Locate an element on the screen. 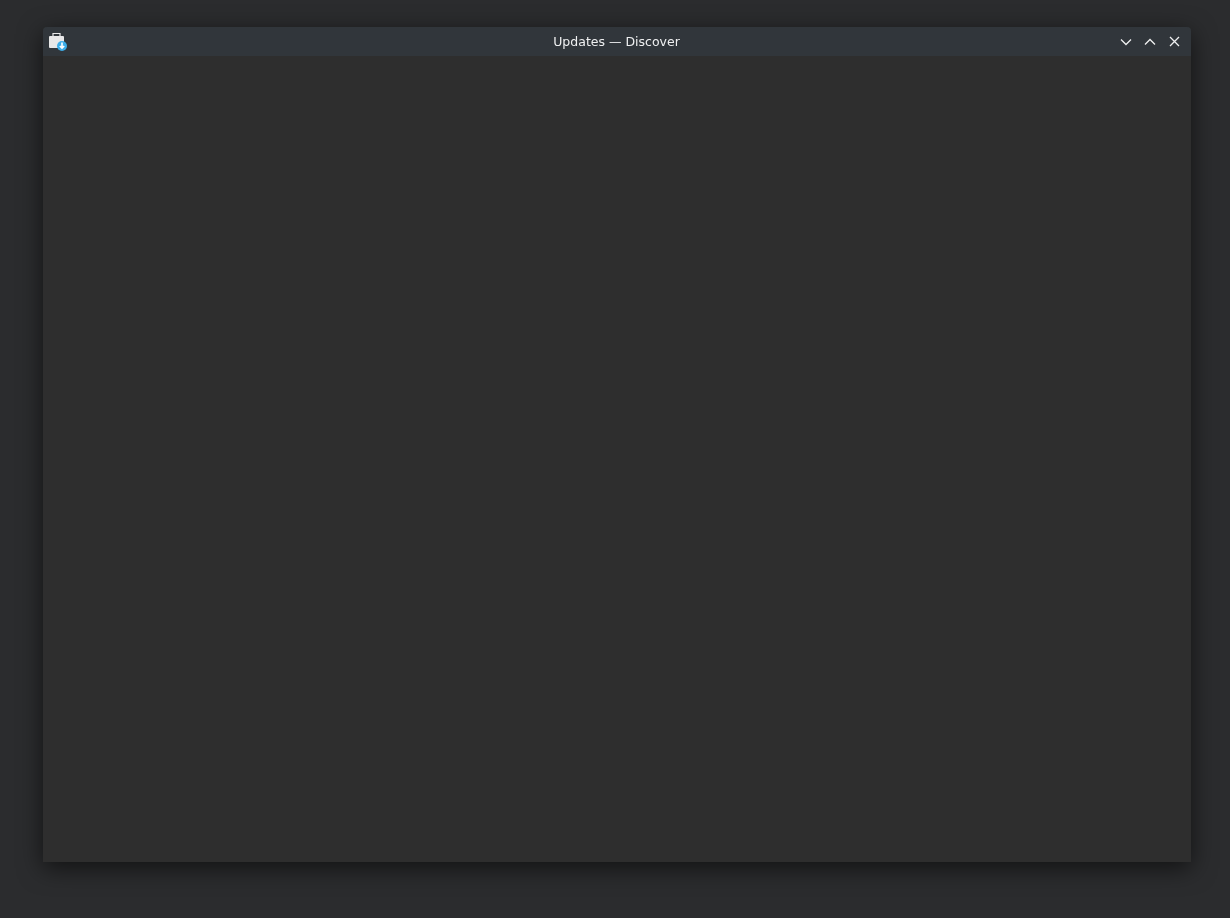 This screenshot has height=918, width=1230. chevron-up-icon is located at coordinates (1150, 41).